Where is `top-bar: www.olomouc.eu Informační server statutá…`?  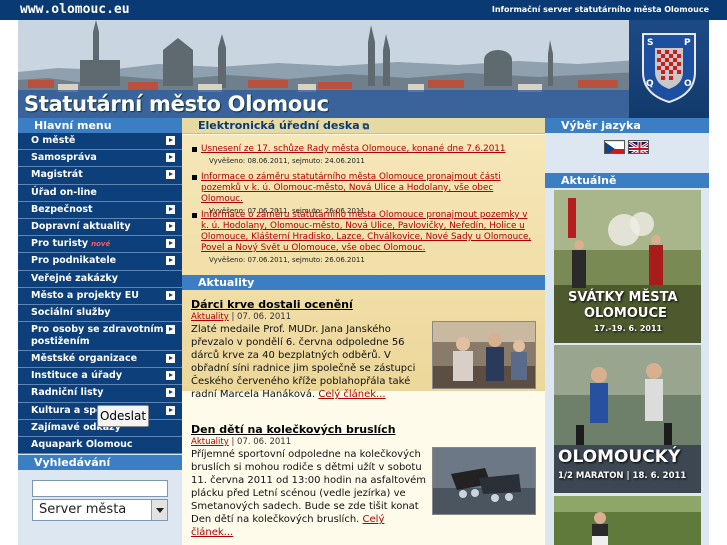
top-bar: www.olomouc.eu Informační server statutá… is located at coordinates (363, 10).